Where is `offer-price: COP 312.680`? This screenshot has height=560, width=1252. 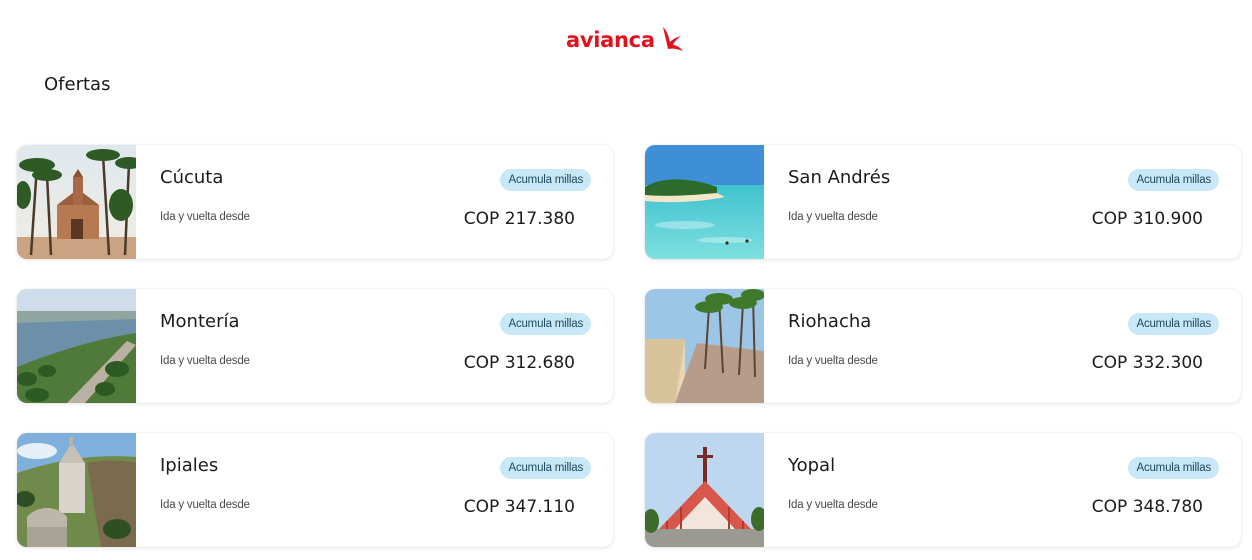
offer-price: COP 312.680 is located at coordinates (519, 363).